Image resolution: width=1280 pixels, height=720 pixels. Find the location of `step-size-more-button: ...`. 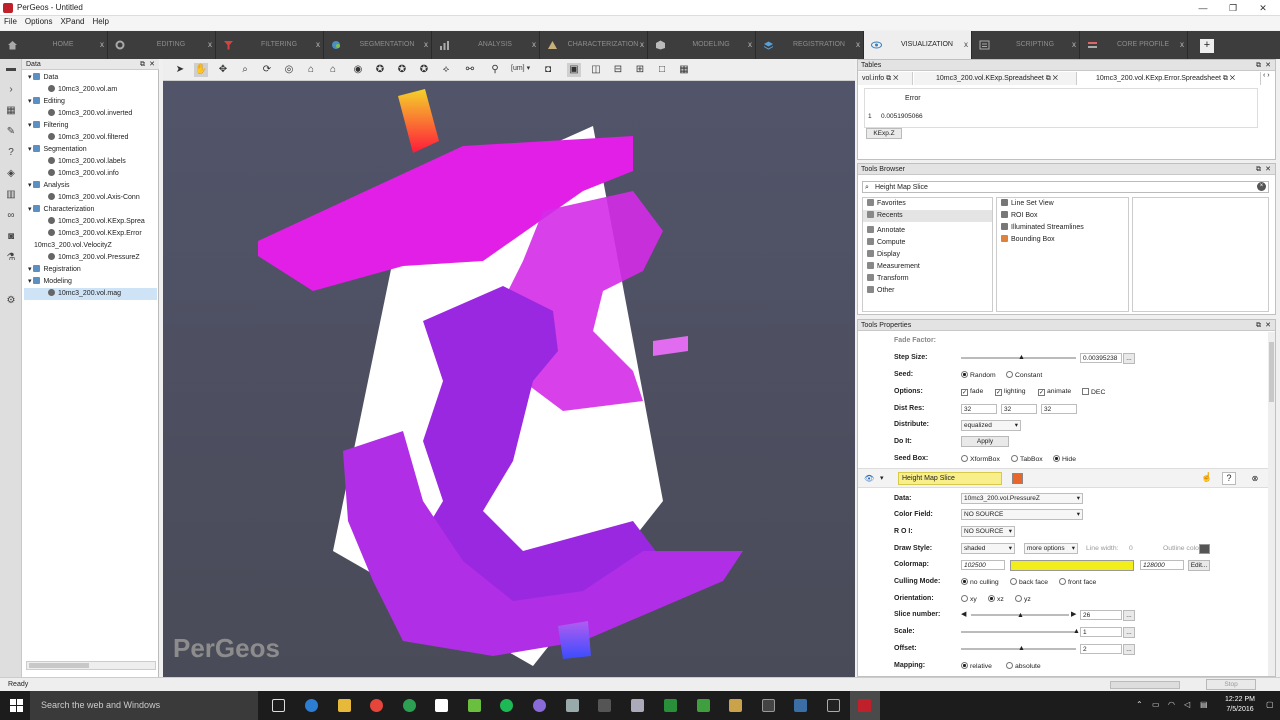

step-size-more-button: ... is located at coordinates (1129, 358).